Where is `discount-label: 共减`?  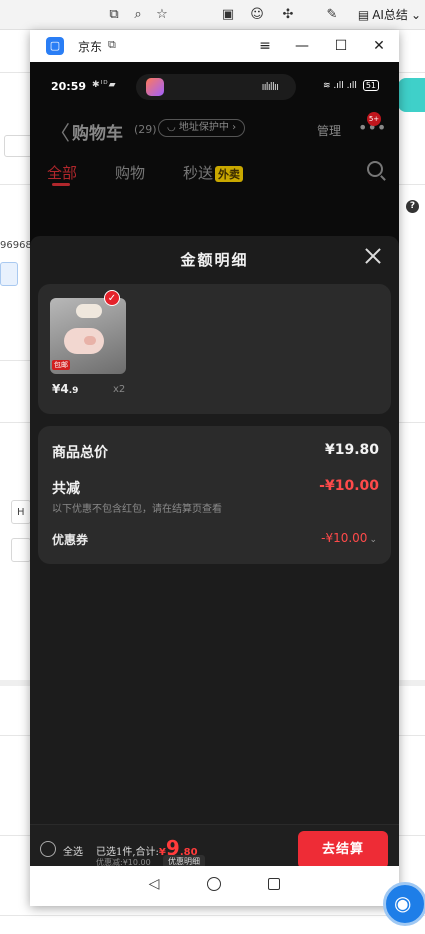 discount-label: 共减 is located at coordinates (66, 489).